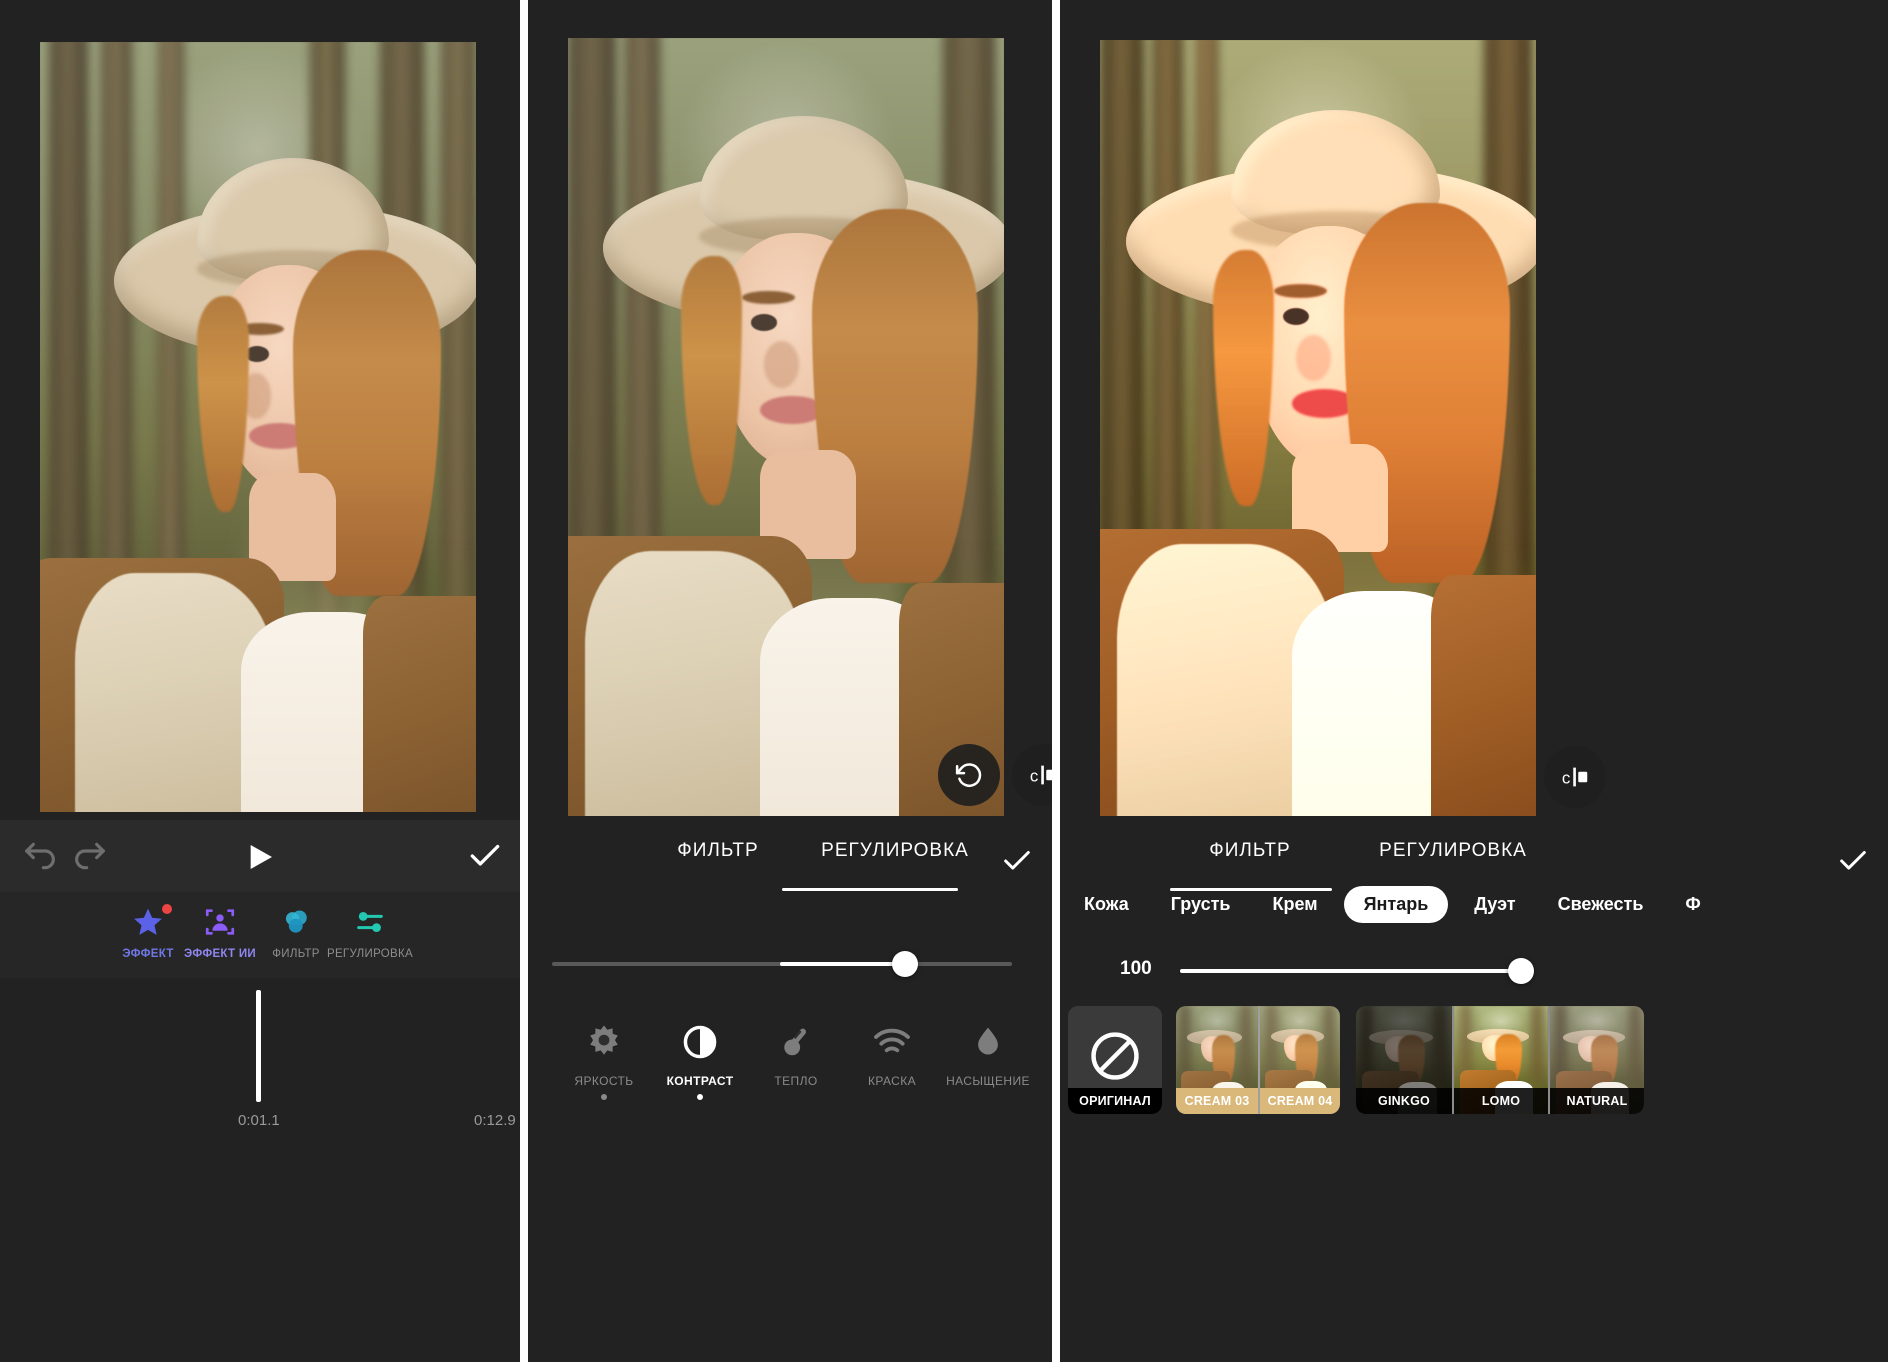  Describe the element at coordinates (1404, 1101) in the screenshot. I see `filter-thumb-label: GINKGO` at that location.